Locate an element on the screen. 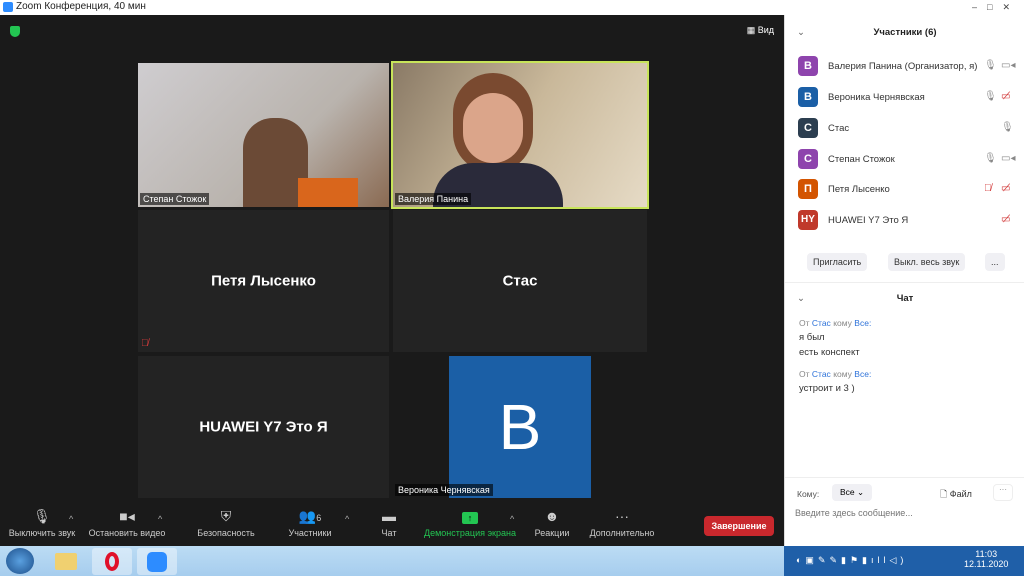 Image resolution: width=1024 pixels, height=576 pixels. share-options-caret: ^ is located at coordinates (512, 519).